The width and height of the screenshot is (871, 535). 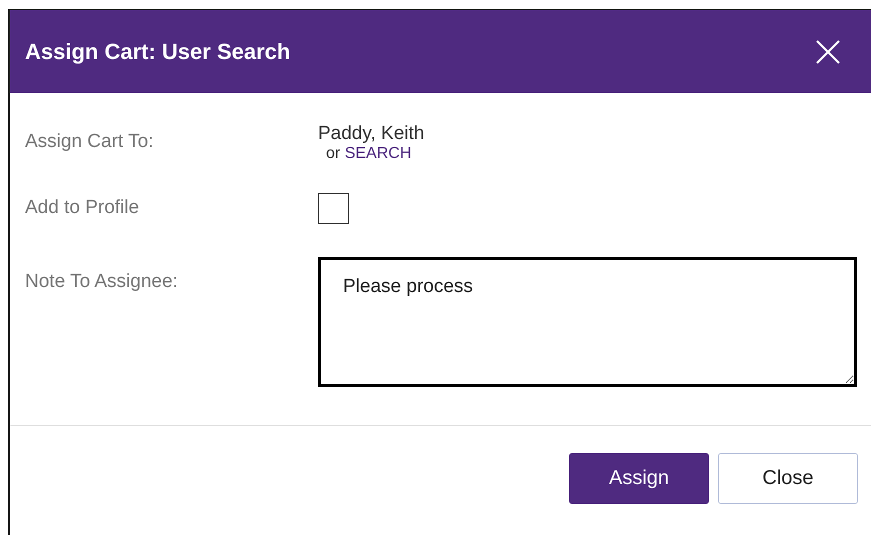 What do you see at coordinates (378, 153) in the screenshot?
I see `search-link: SEARCH` at bounding box center [378, 153].